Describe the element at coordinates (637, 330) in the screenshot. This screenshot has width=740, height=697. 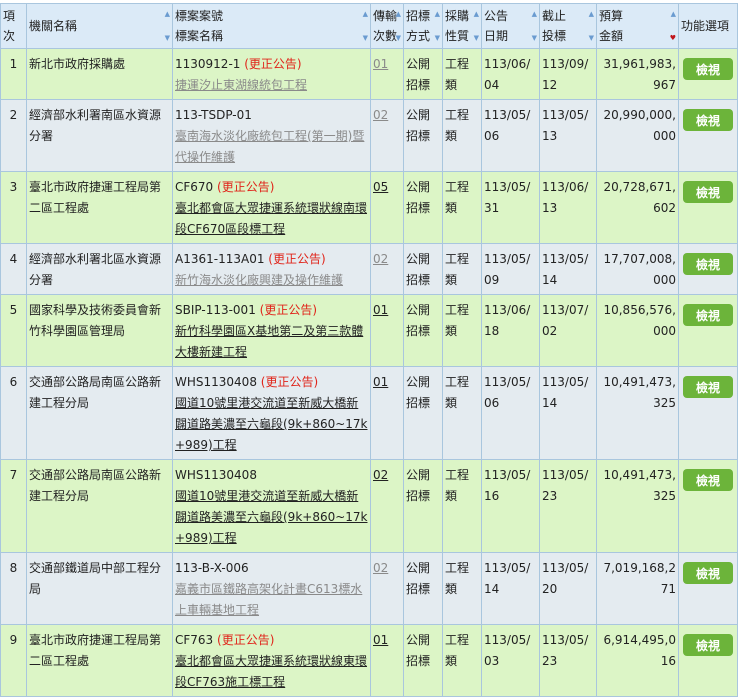
I see `budget-amount: 10,856,576,000` at that location.